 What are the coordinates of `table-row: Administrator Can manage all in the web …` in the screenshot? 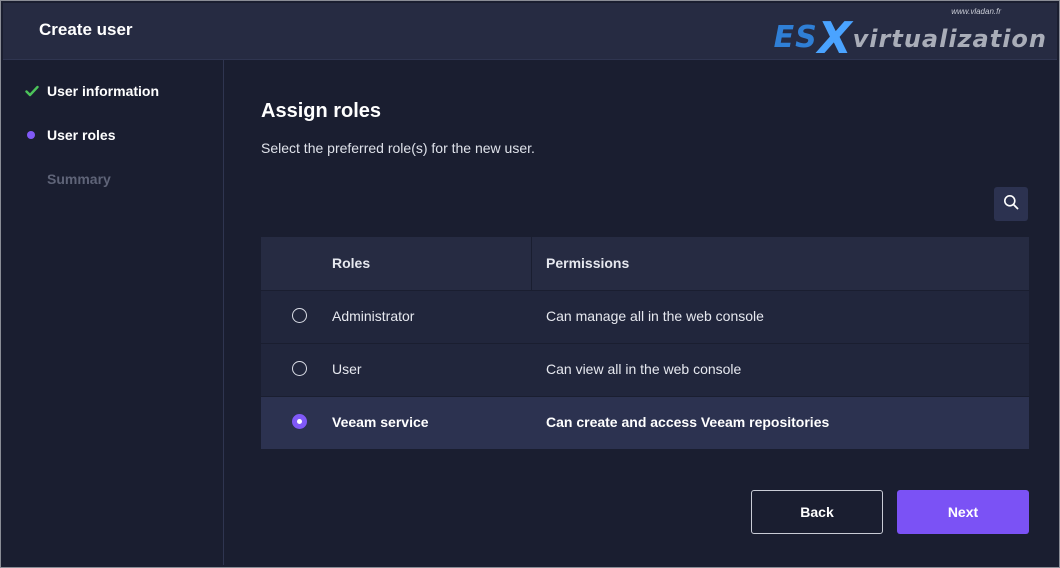 It's located at (645, 317).